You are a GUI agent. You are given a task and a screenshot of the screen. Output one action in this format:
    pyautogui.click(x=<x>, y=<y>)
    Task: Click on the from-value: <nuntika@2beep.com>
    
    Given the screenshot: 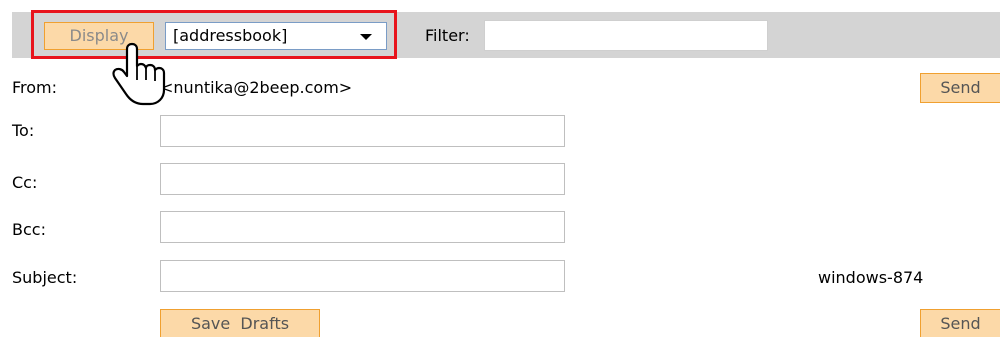 What is the action you would take?
    pyautogui.click(x=256, y=87)
    